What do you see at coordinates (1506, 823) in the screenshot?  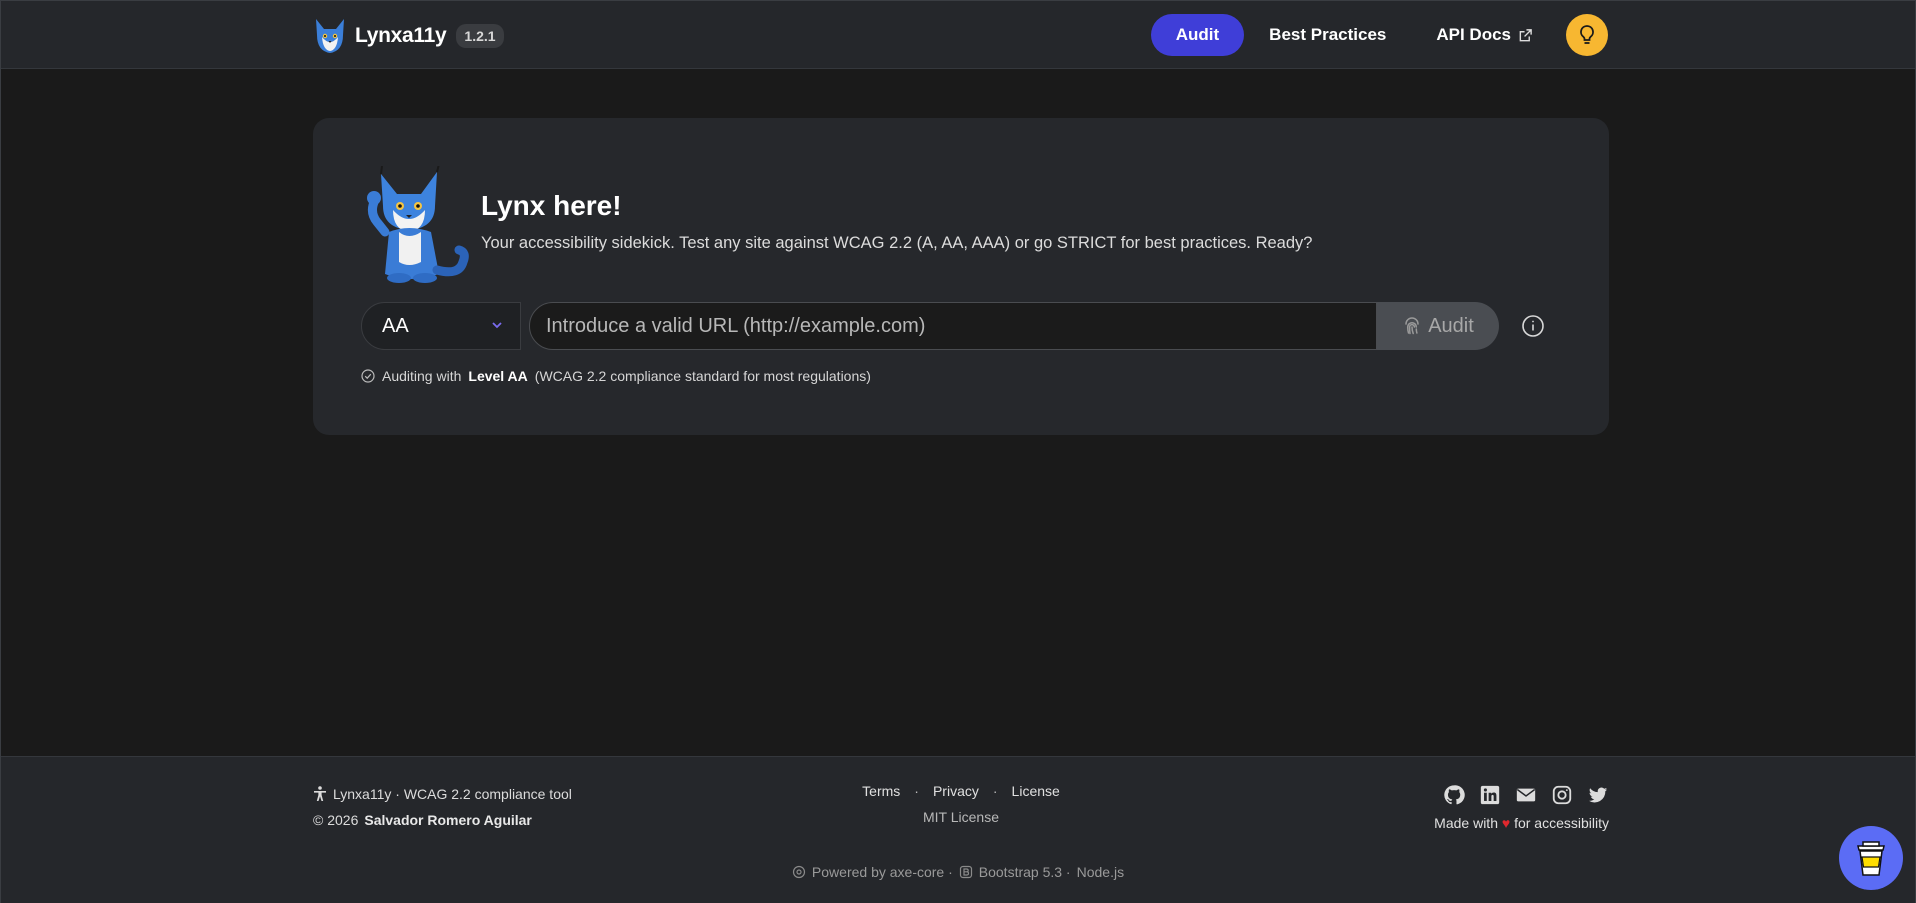 I see `heart-icon: ♥` at bounding box center [1506, 823].